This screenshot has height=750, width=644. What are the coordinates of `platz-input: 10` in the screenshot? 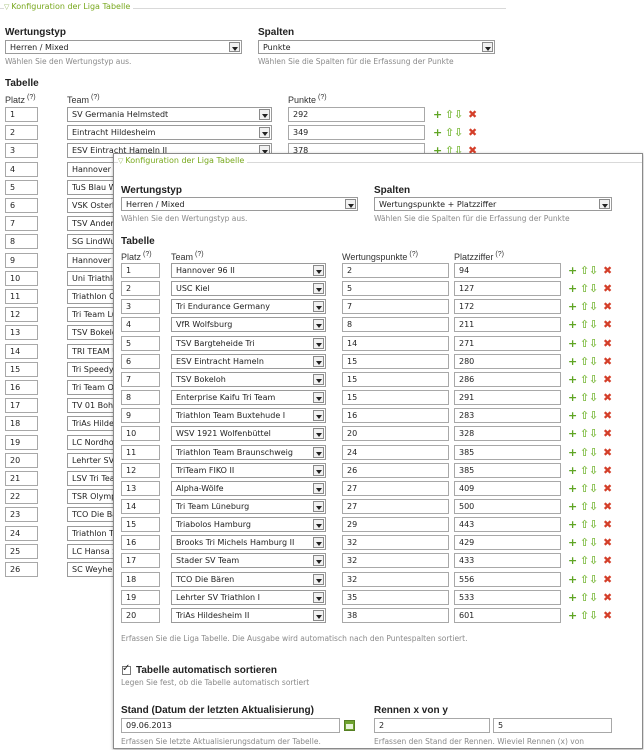 It's located at (21, 278).